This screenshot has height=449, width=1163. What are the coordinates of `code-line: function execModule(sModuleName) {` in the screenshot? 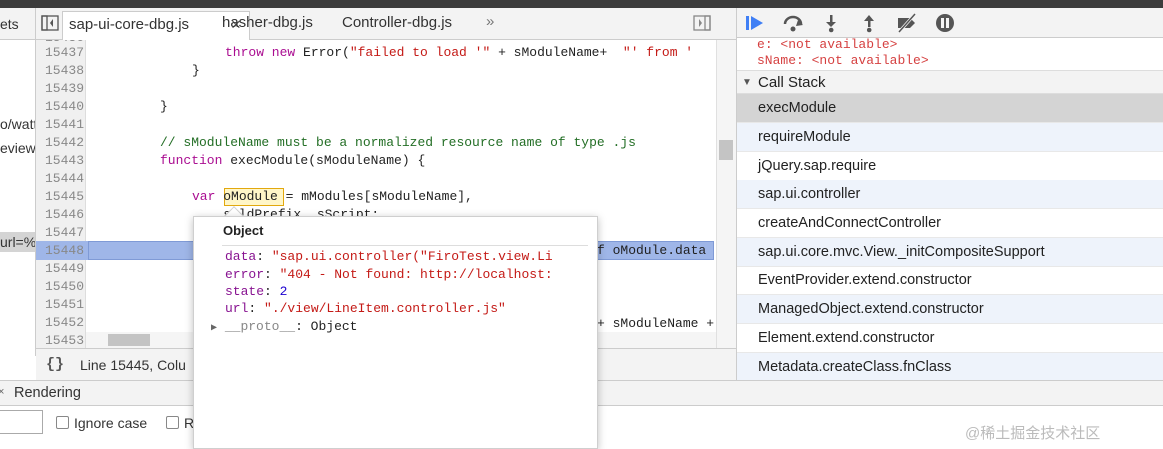 It's located at (292, 160).